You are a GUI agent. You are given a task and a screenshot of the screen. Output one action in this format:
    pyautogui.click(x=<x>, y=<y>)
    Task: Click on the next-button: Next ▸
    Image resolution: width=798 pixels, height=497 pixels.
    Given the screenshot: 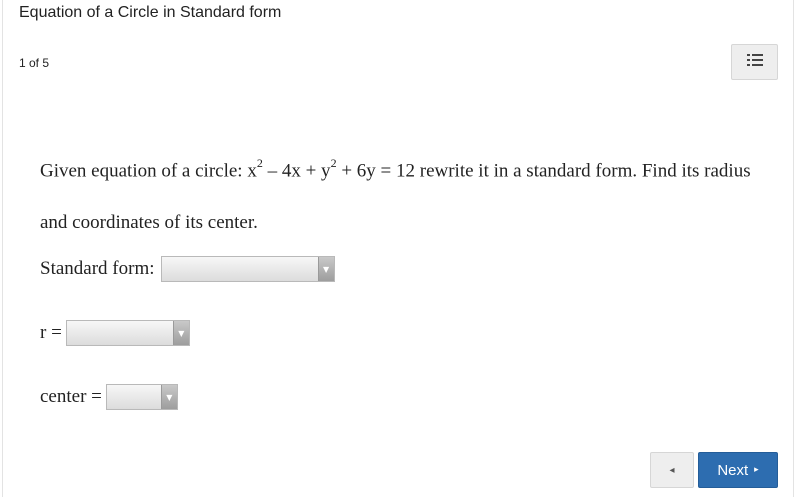 What is the action you would take?
    pyautogui.click(x=738, y=470)
    